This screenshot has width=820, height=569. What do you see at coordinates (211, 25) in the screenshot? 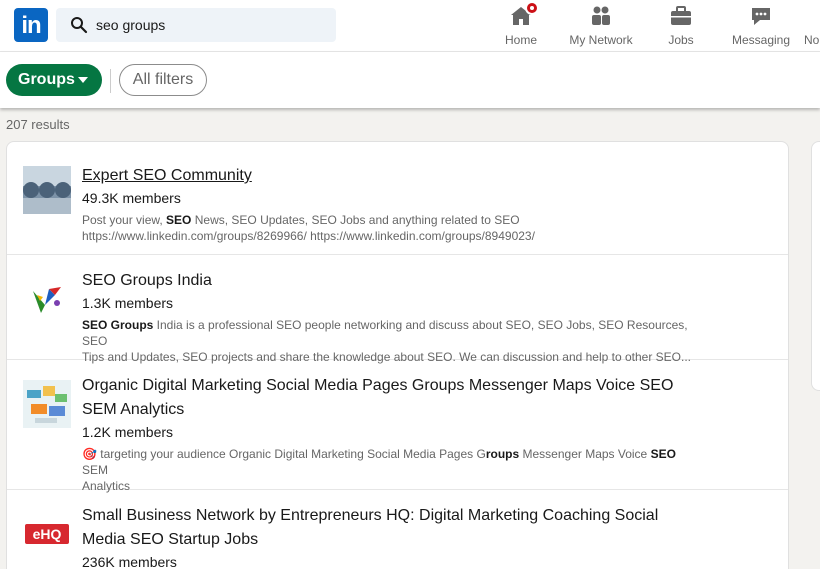
I see `search-input` at bounding box center [211, 25].